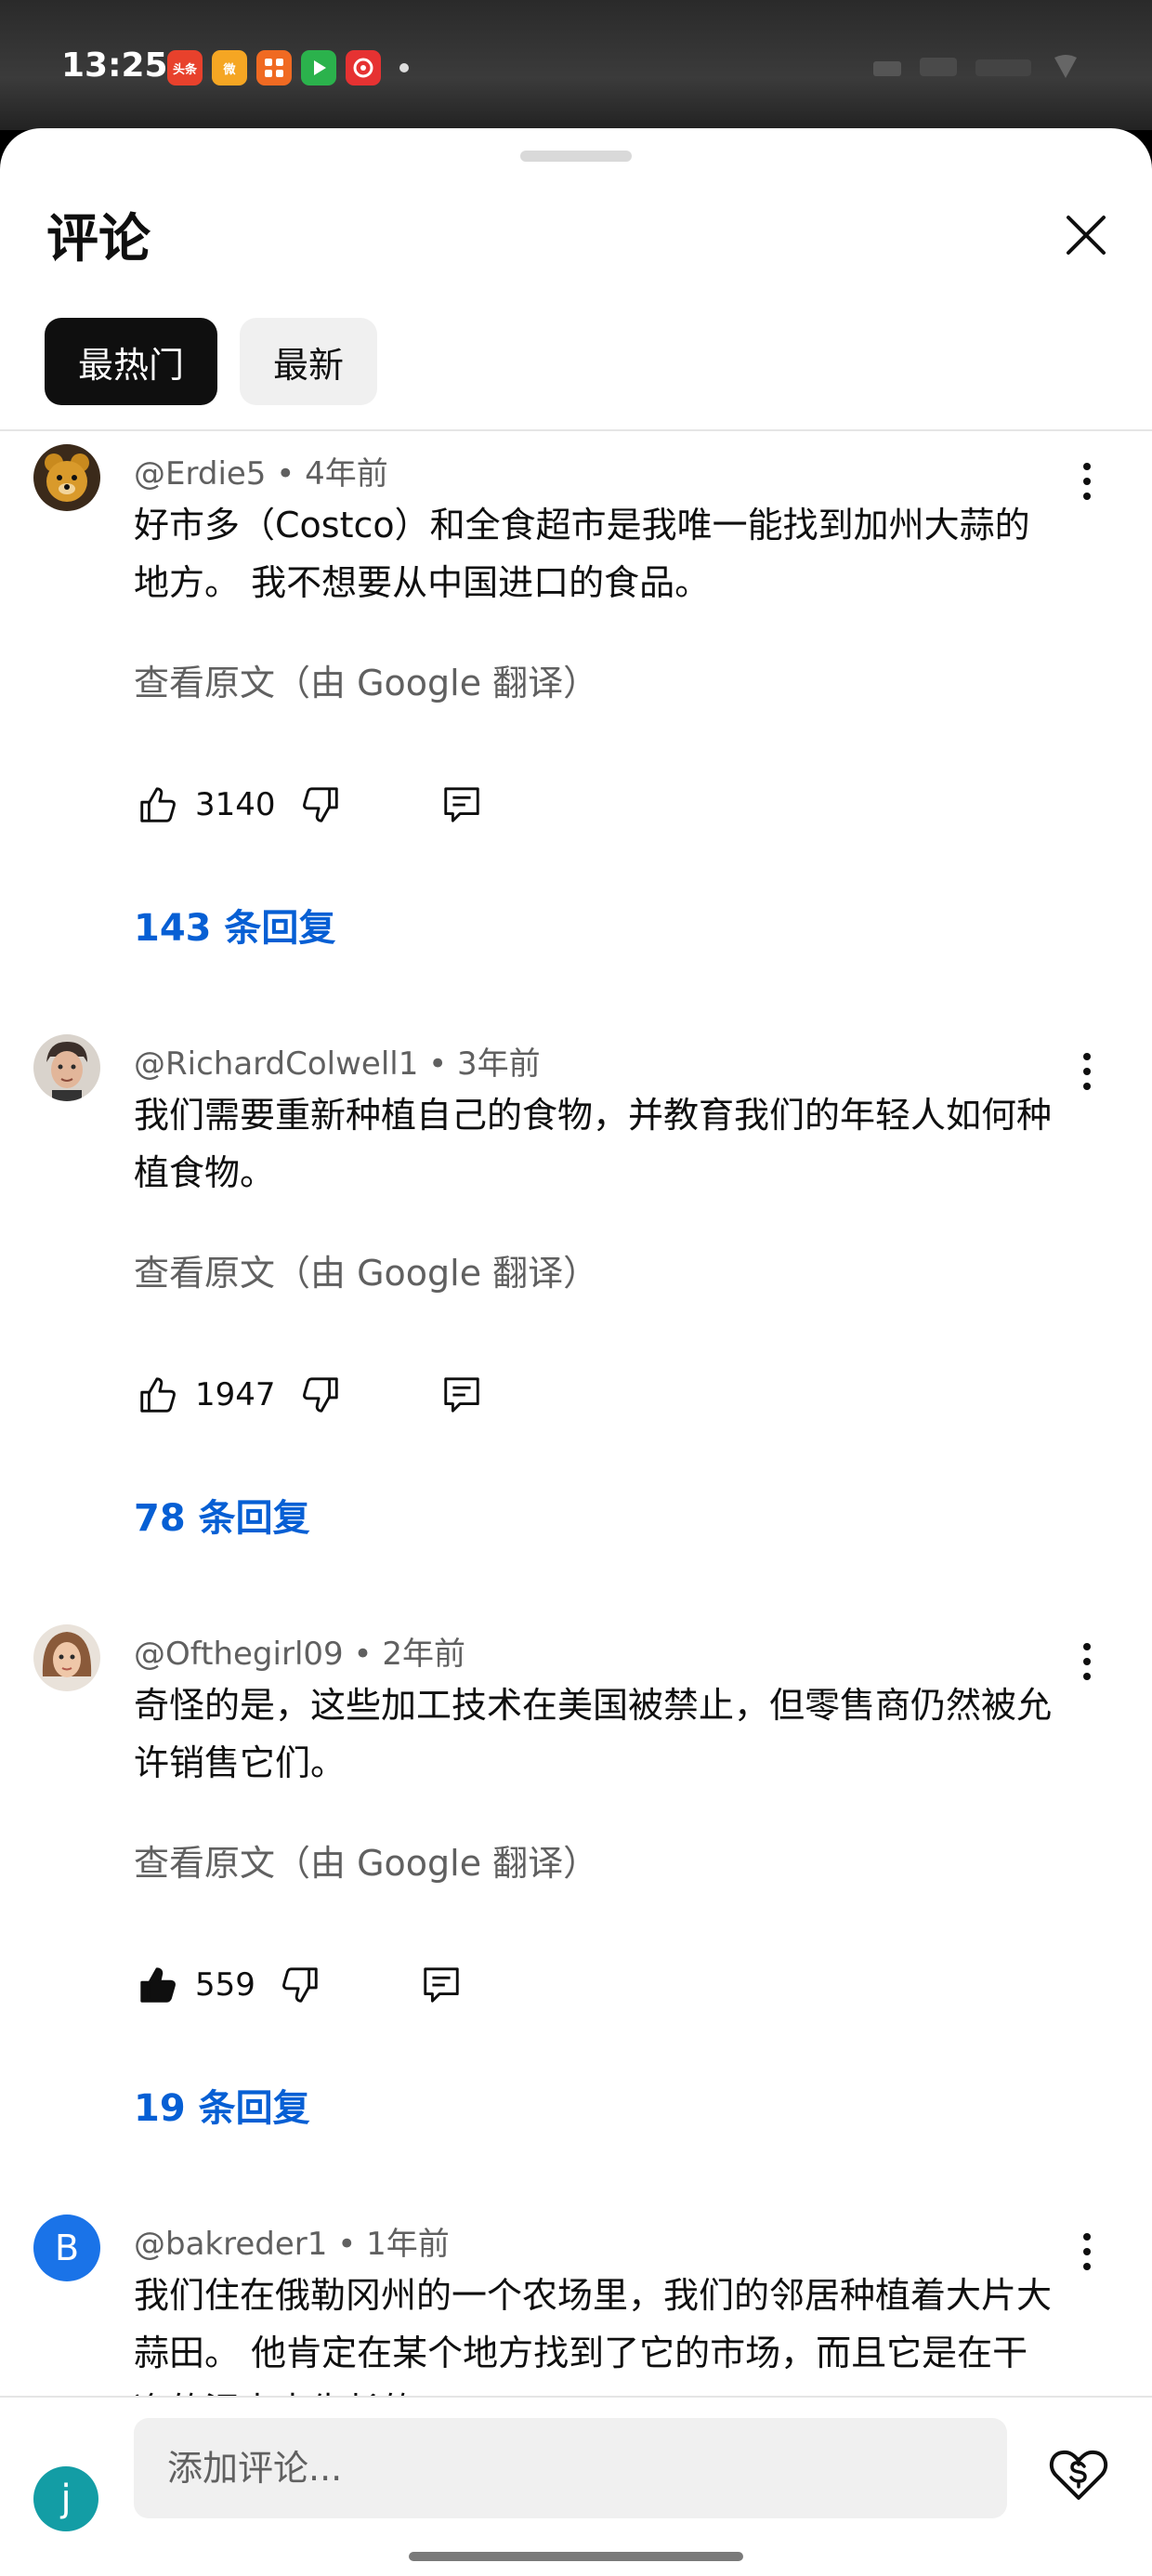 The width and height of the screenshot is (1152, 2576). Describe the element at coordinates (222, 2105) in the screenshot. I see `view-replies-link: 19 条回复` at that location.